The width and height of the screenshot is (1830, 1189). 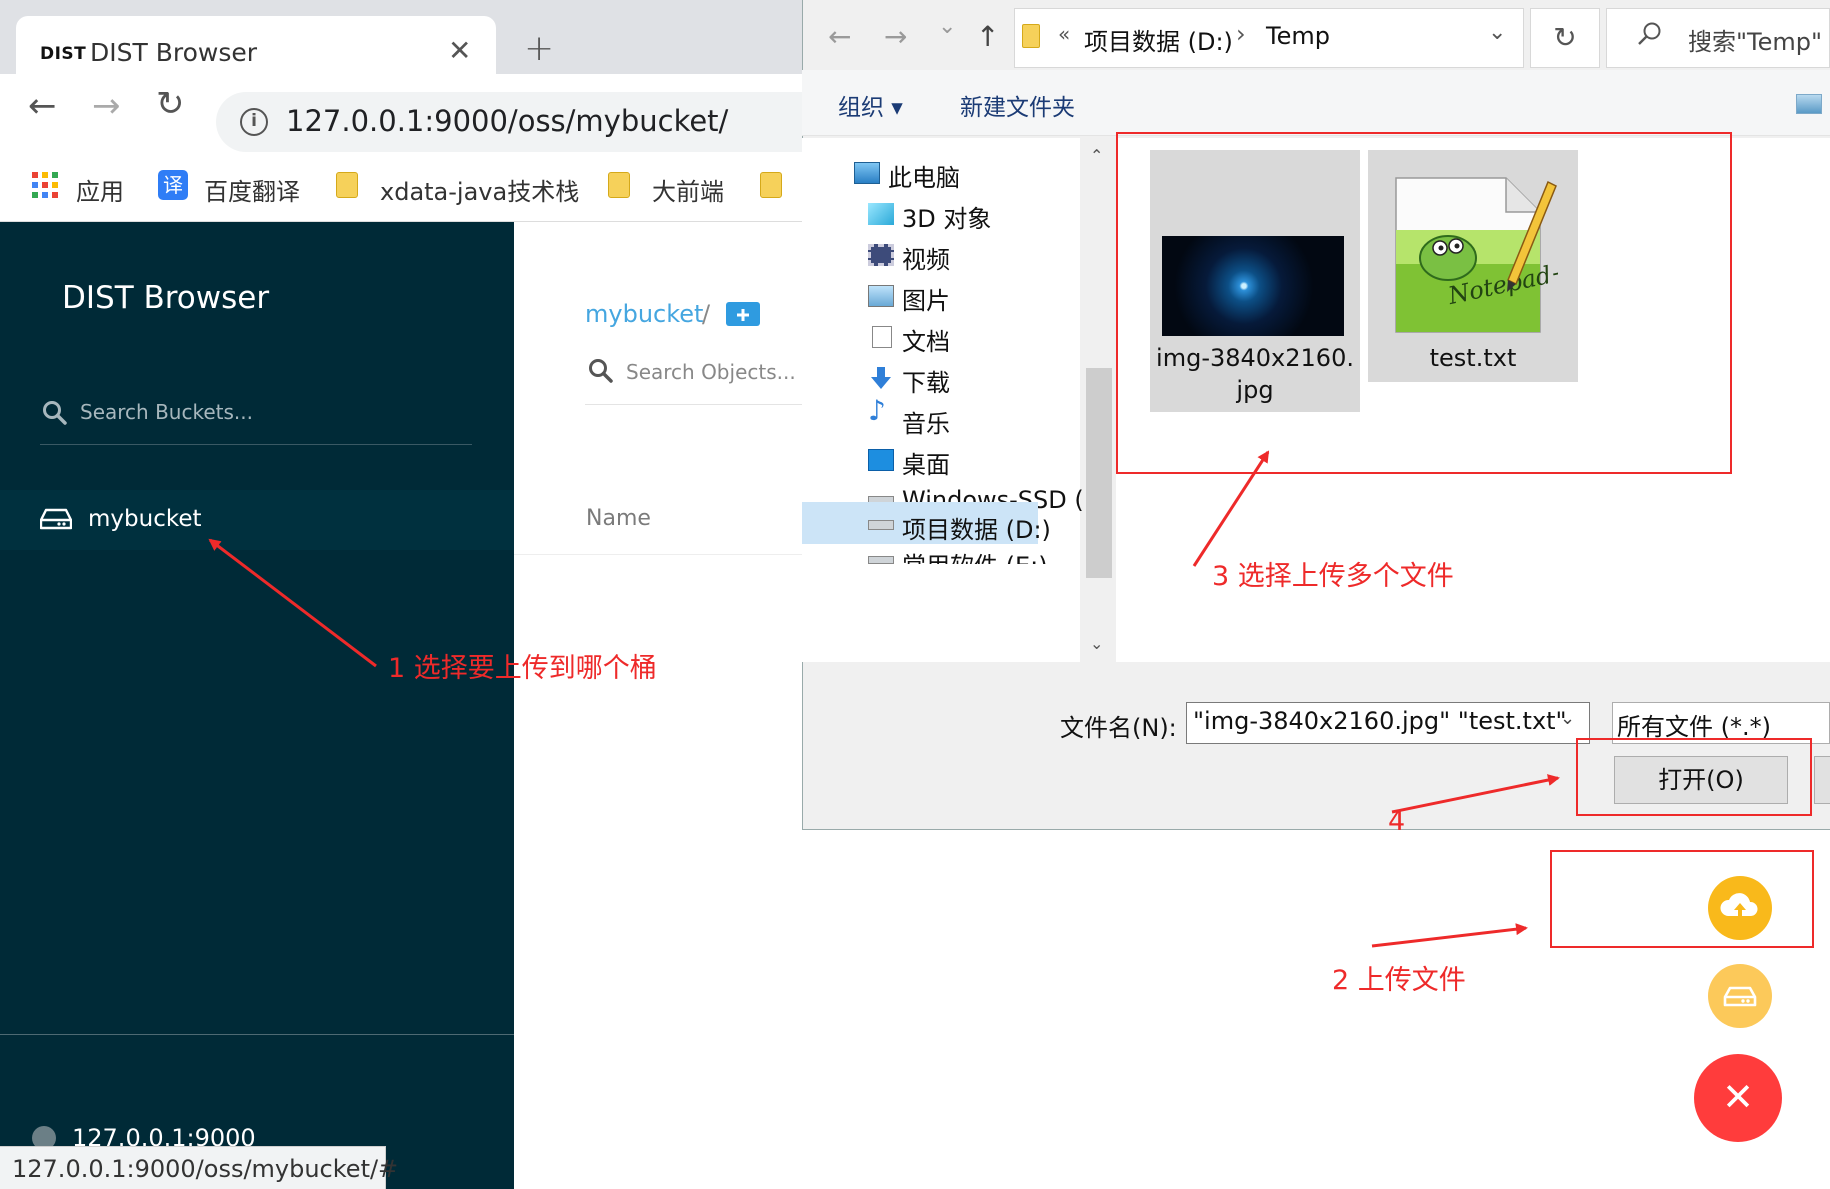 What do you see at coordinates (1158, 39) in the screenshot?
I see `address-segment-drive: 项目数据 (D:)` at bounding box center [1158, 39].